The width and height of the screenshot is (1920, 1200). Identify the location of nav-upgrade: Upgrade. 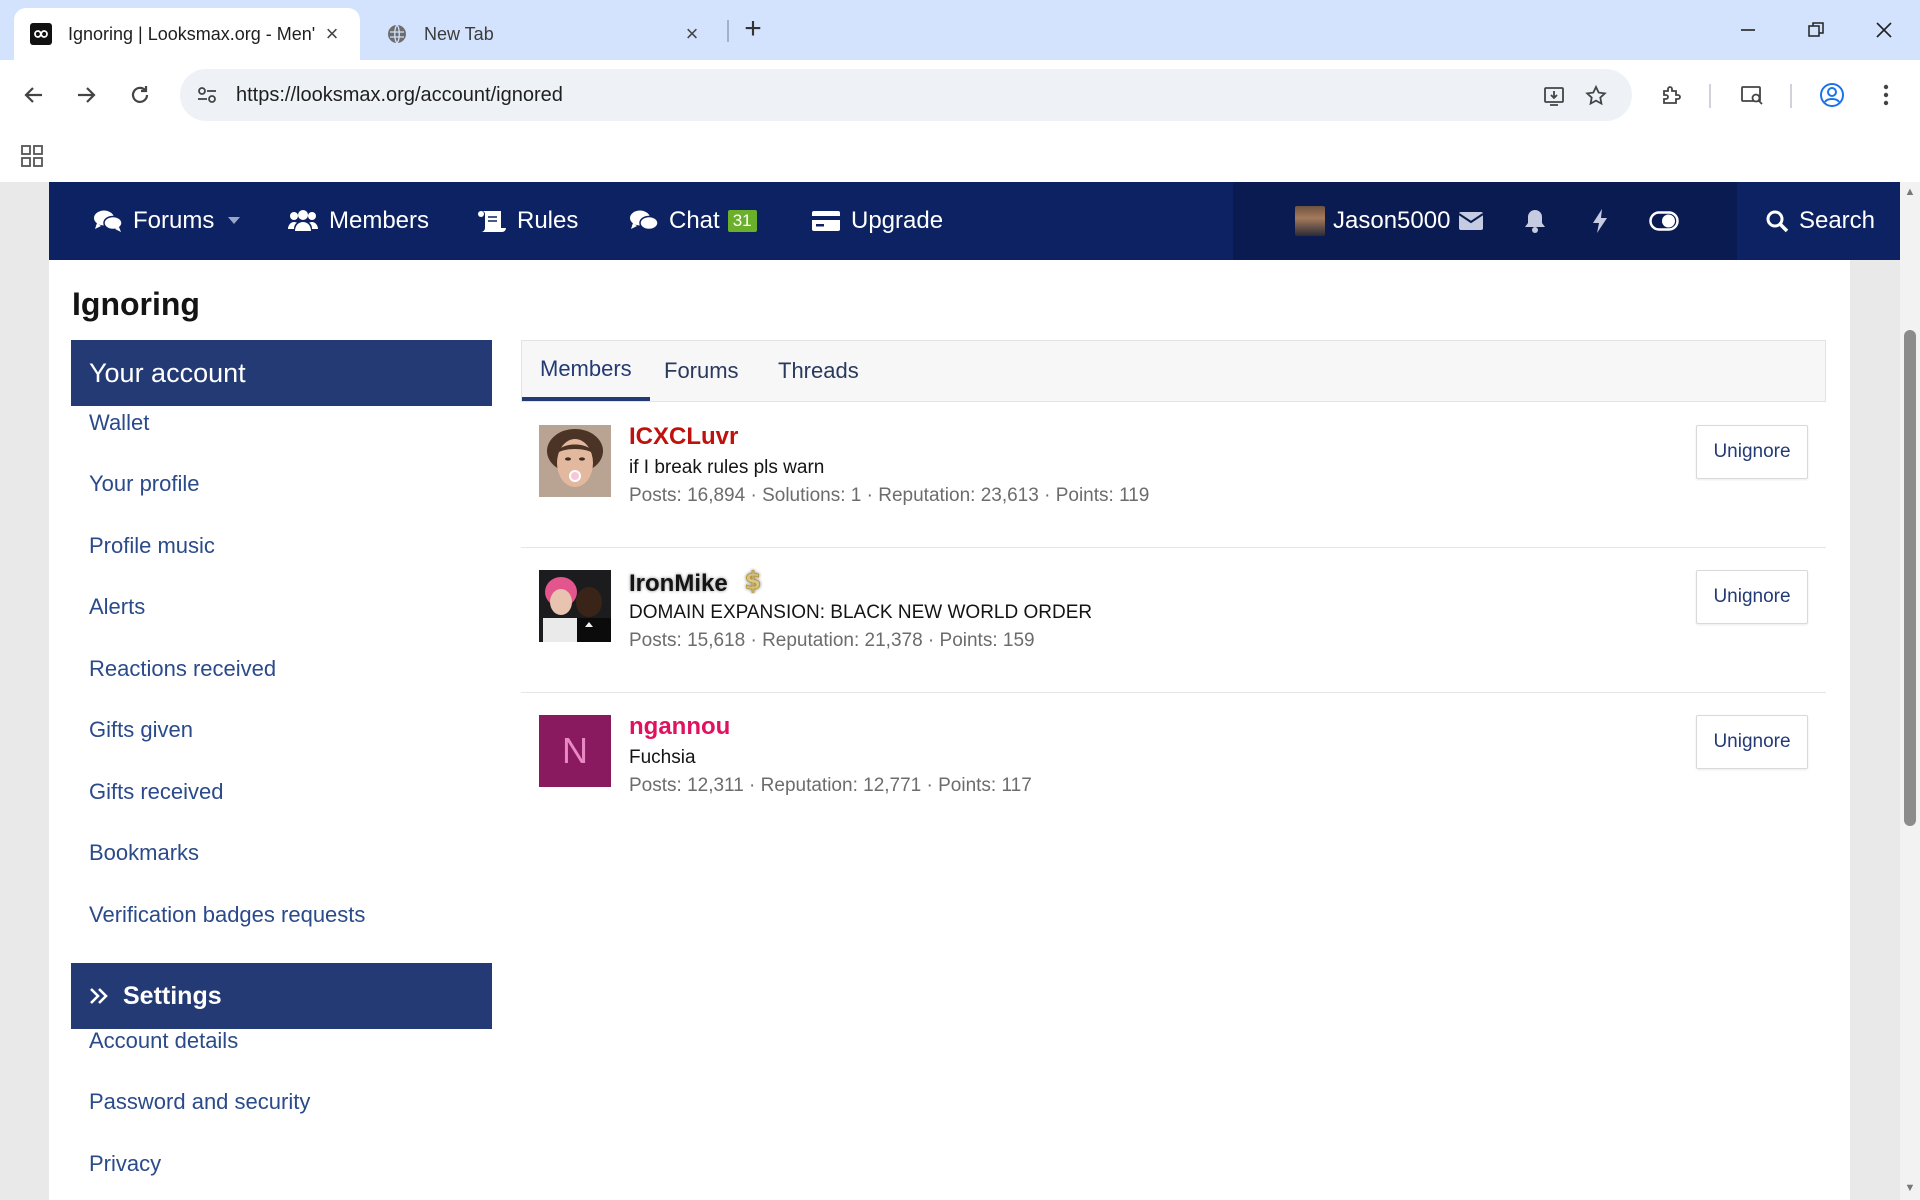
(877, 221).